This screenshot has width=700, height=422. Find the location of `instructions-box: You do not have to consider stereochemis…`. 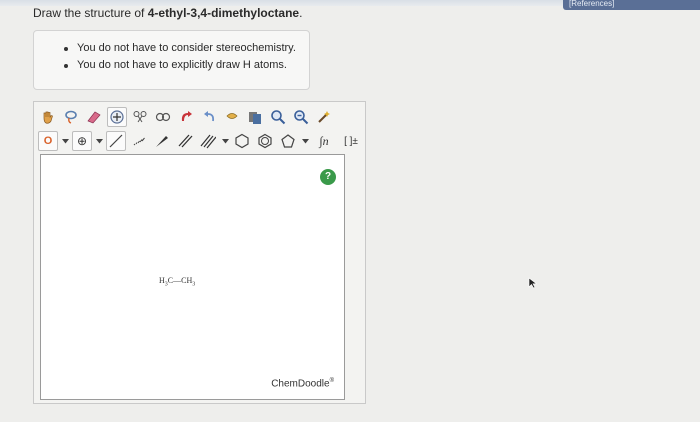

instructions-box: You do not have to consider stereochemis… is located at coordinates (171, 60).